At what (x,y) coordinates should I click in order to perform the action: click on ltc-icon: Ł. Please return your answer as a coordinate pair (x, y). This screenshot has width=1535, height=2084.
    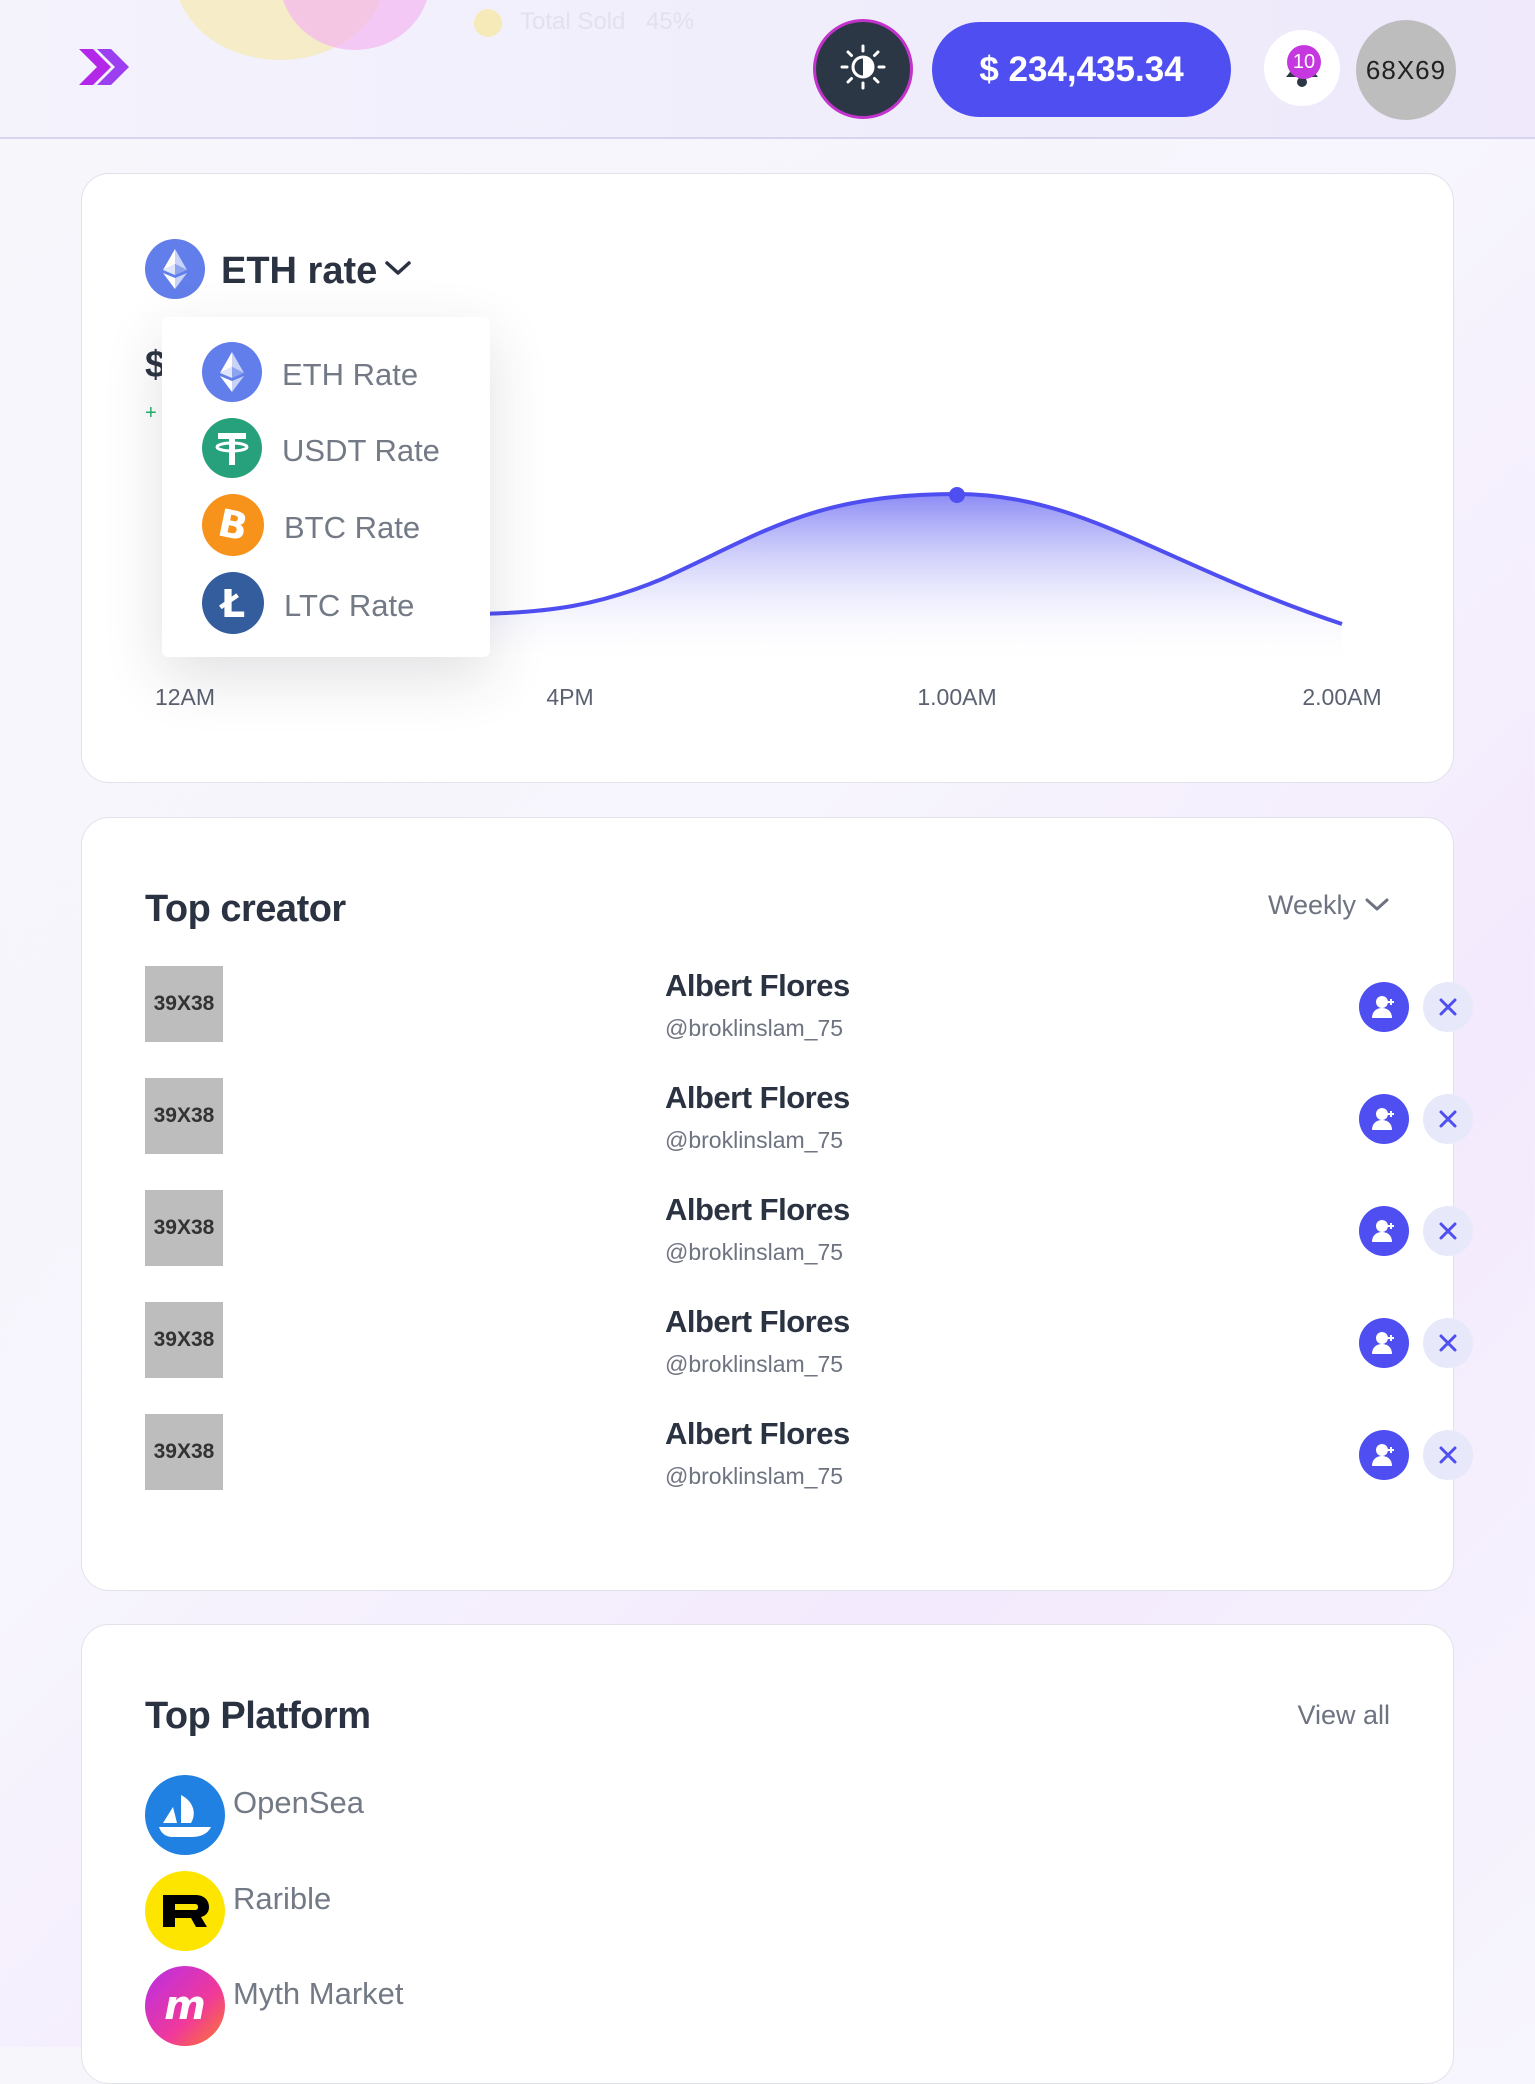
    Looking at the image, I should click on (233, 605).